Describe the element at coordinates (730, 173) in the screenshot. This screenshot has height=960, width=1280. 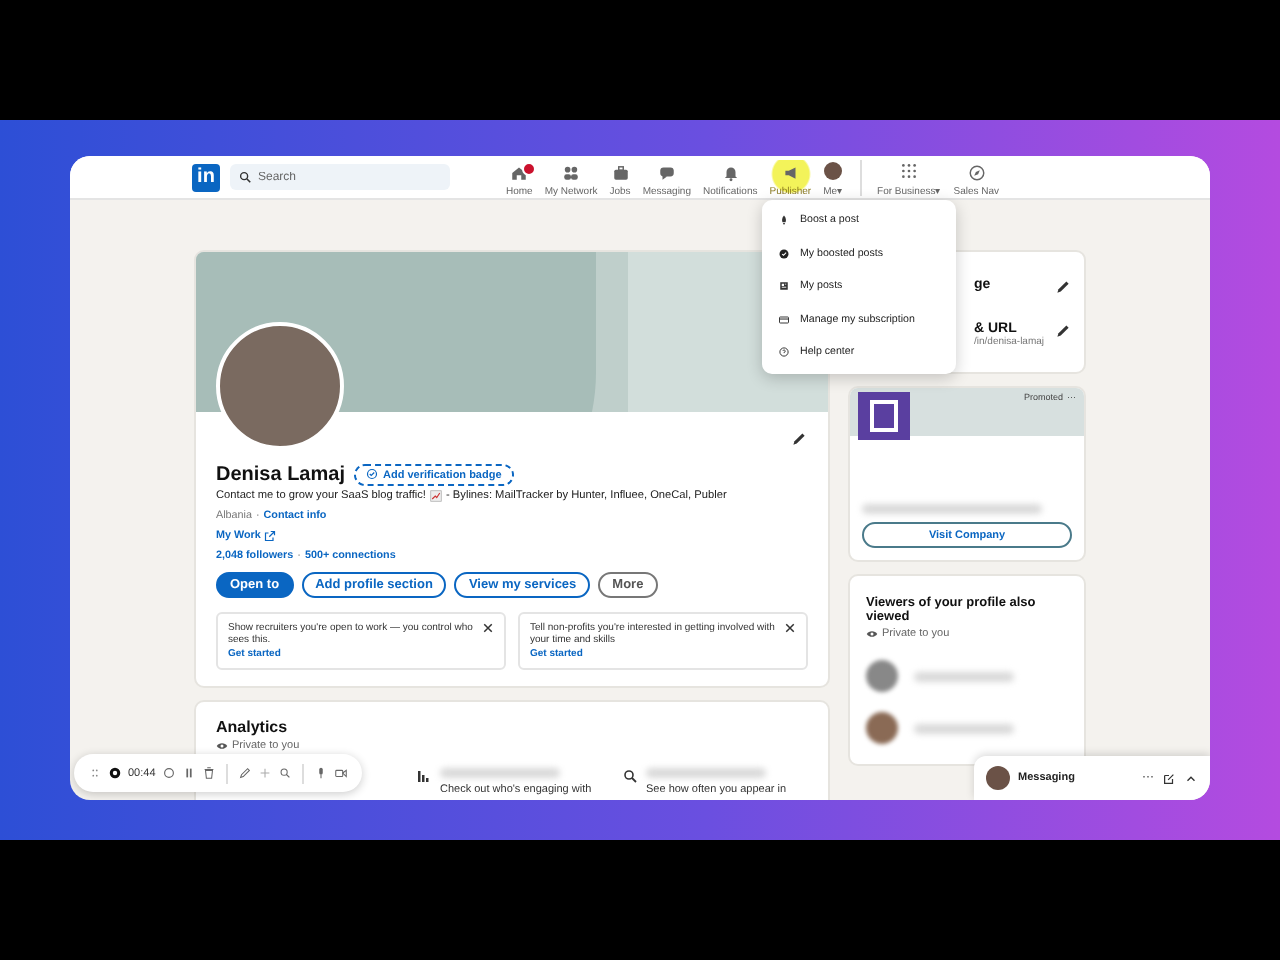
I see `bell-icon` at that location.